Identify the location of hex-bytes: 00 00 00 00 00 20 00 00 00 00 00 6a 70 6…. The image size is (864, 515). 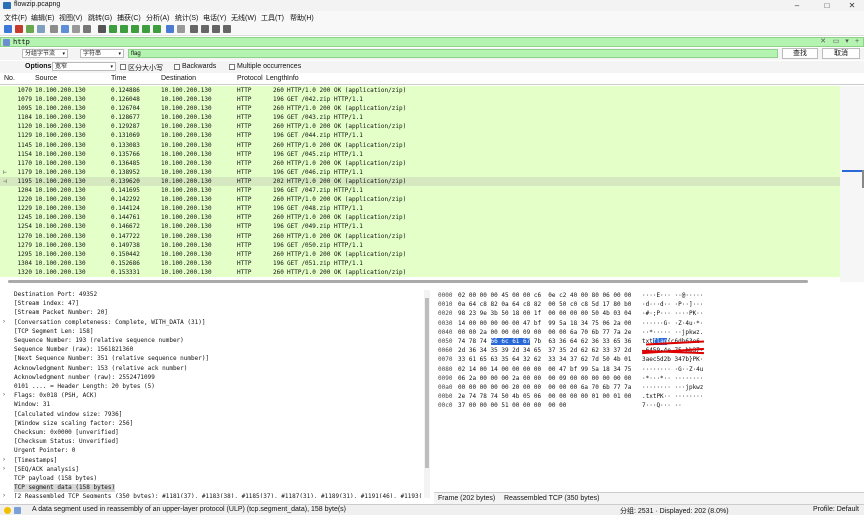
(544, 388).